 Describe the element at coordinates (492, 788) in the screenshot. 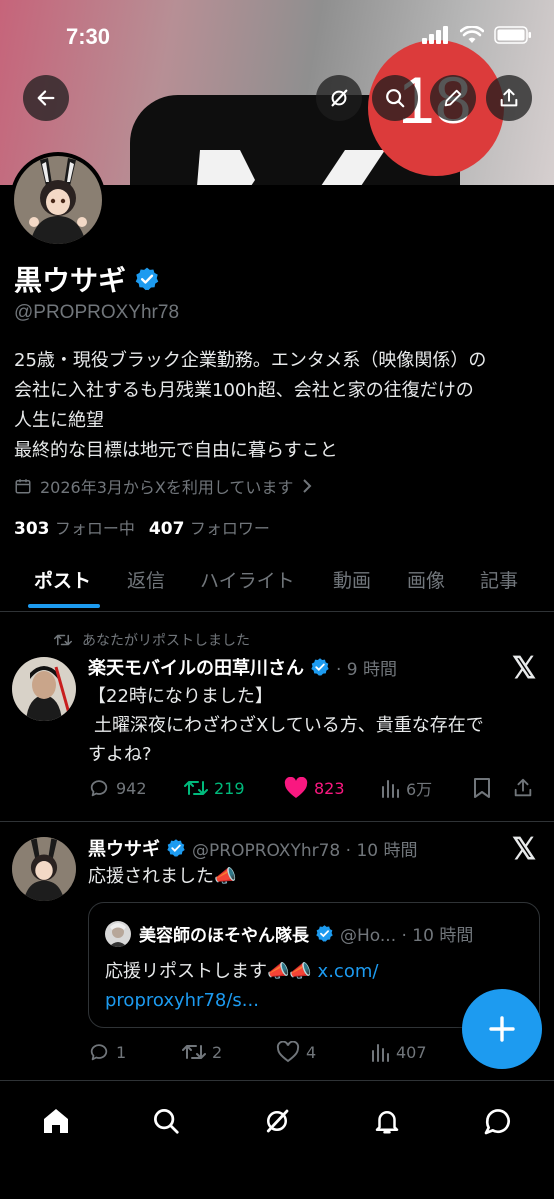

I see `bookmark-button` at that location.